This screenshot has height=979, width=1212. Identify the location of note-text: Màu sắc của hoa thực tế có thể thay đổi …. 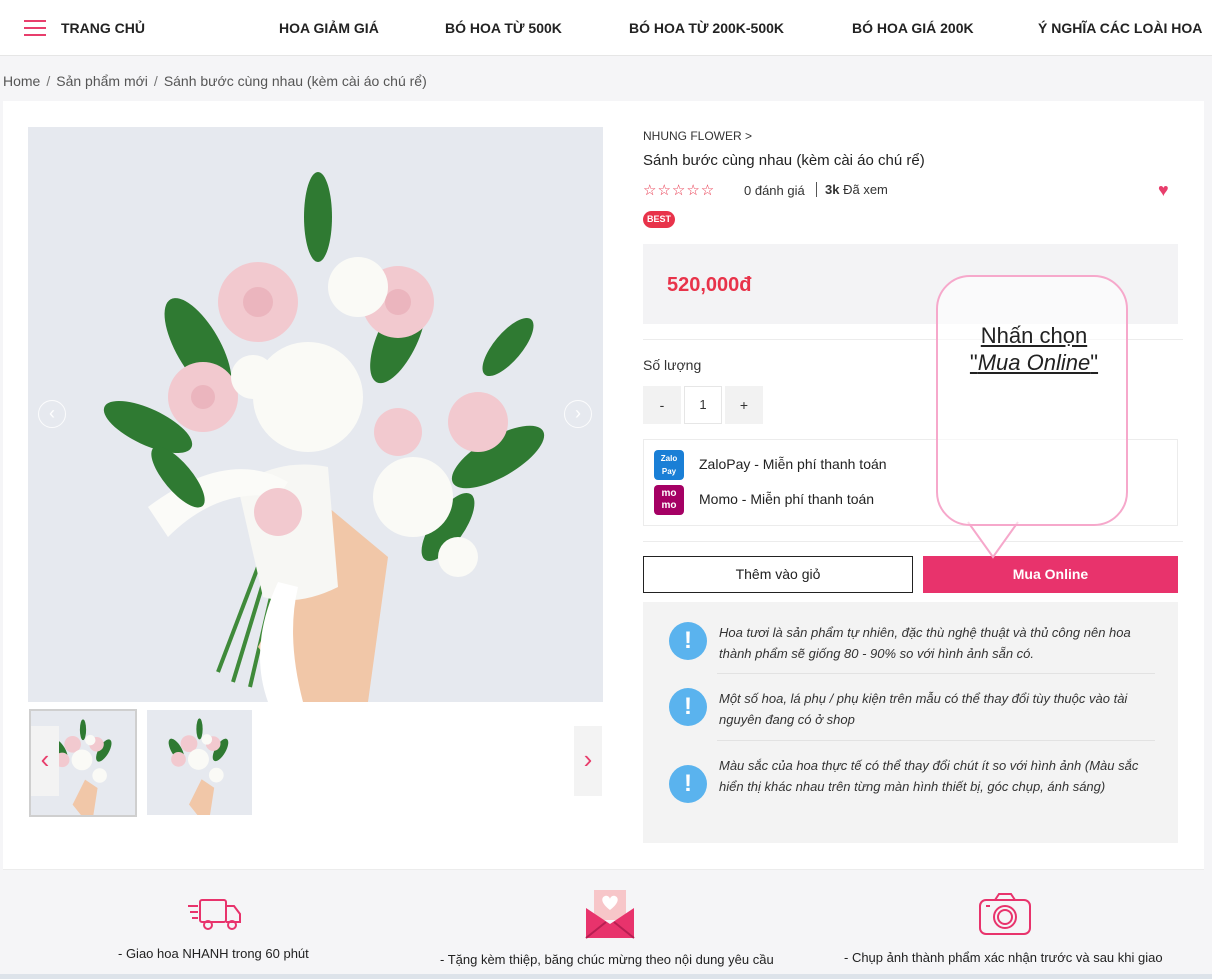
(929, 776).